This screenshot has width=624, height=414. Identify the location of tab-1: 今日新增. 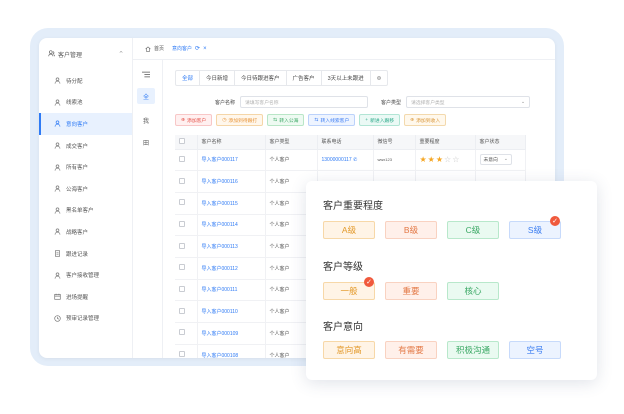
(218, 78).